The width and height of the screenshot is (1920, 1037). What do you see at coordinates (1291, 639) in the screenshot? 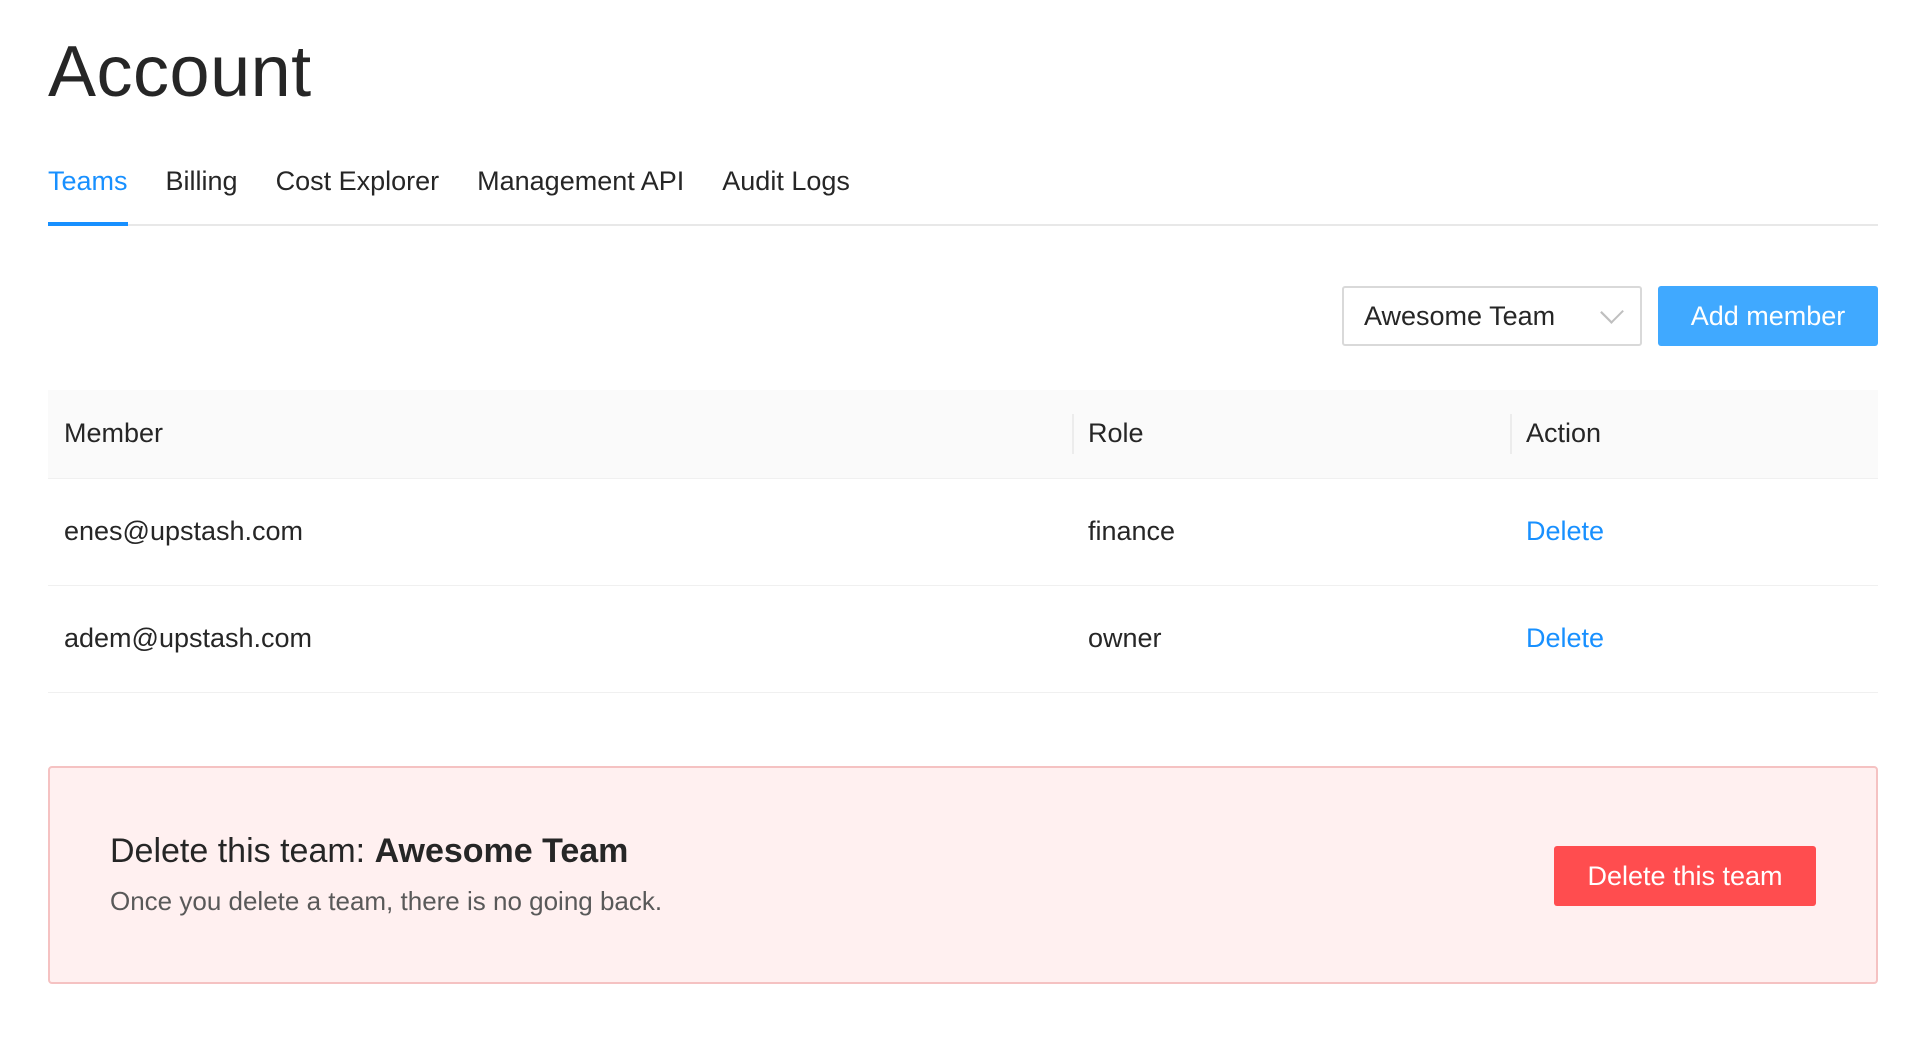
I see `member-role: owner` at bounding box center [1291, 639].